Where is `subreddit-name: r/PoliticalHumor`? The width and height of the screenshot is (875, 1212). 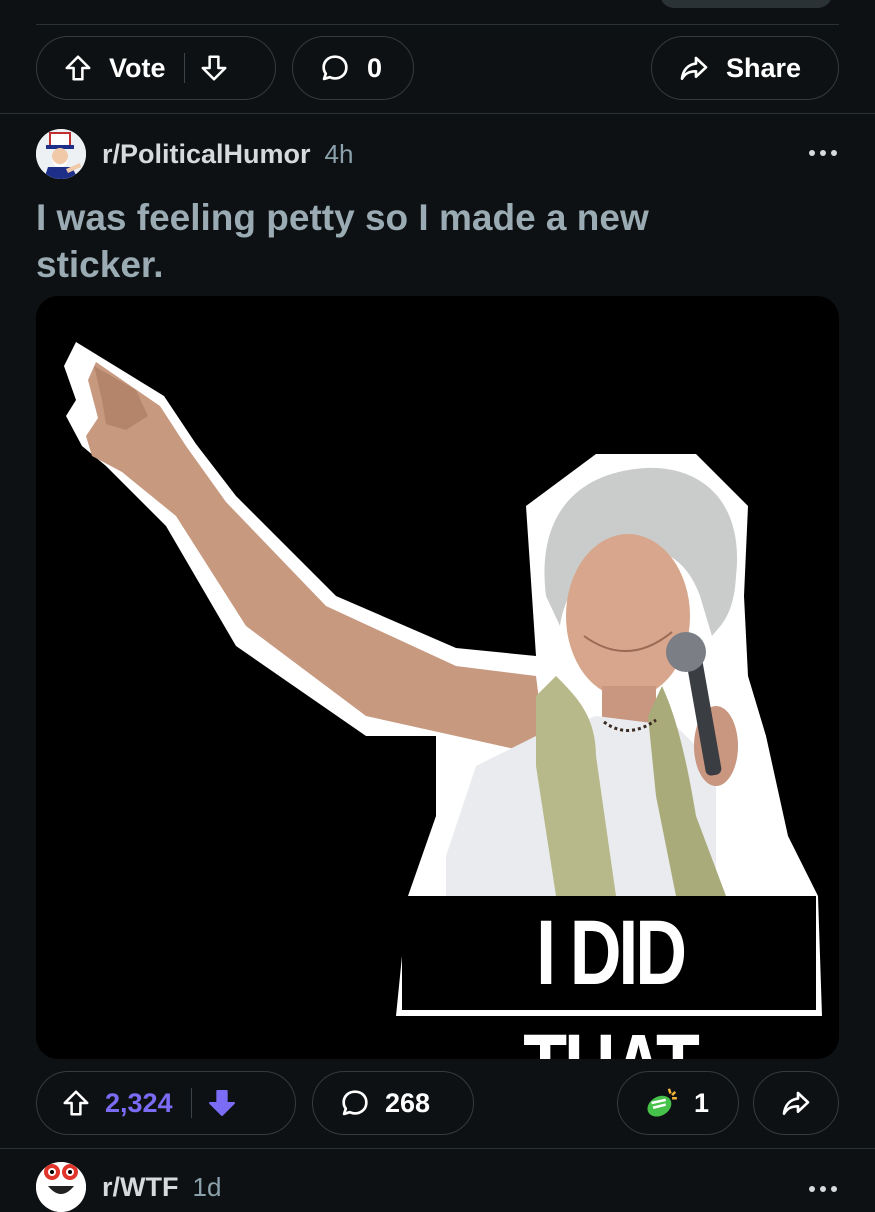
subreddit-name: r/PoliticalHumor is located at coordinates (206, 154).